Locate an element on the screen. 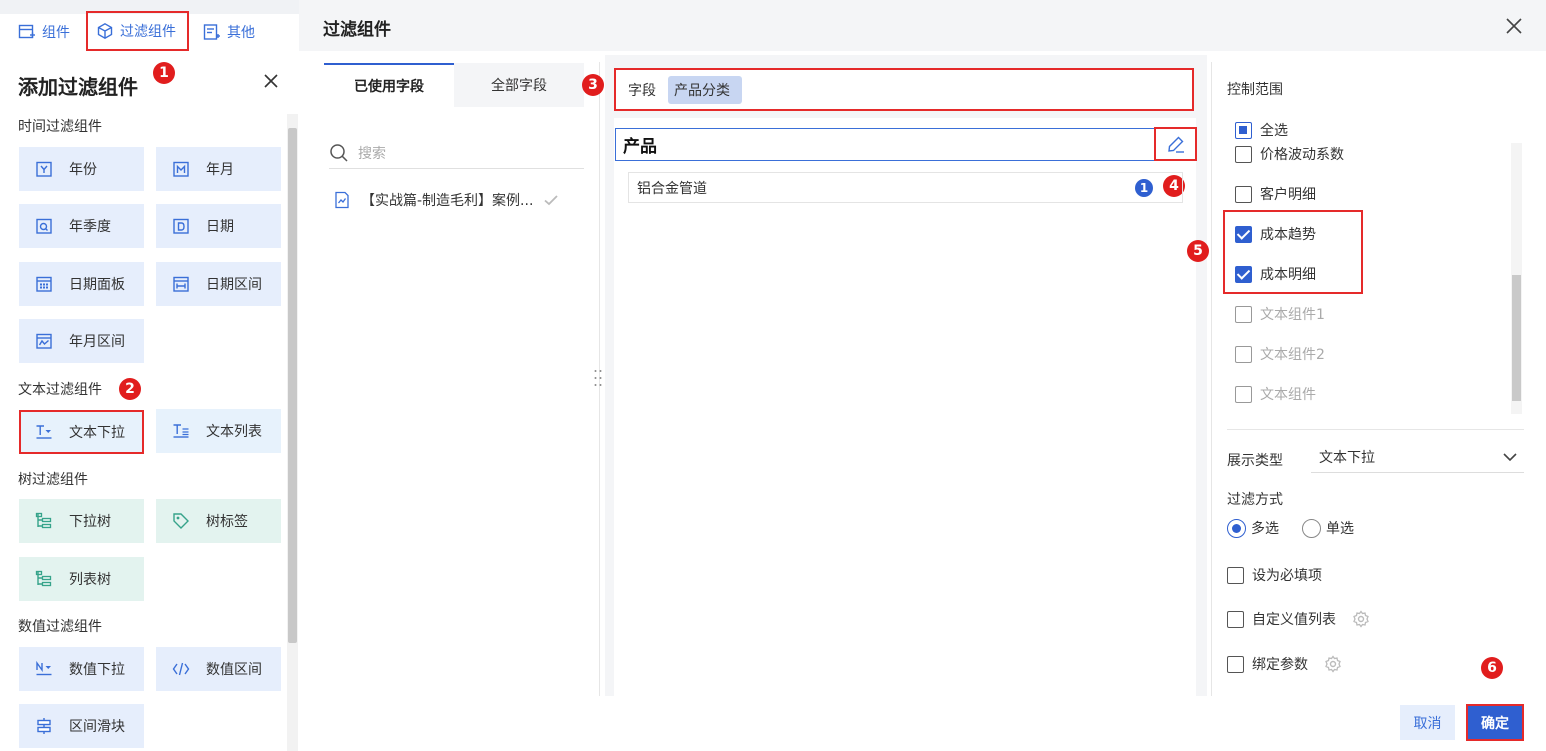 This screenshot has width=1546, height=751. required-option: 设为必填项 is located at coordinates (1274, 575).